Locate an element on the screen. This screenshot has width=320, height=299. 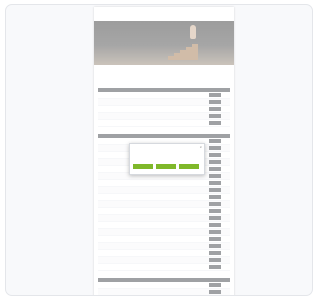
table-row is located at coordinates (164, 296).